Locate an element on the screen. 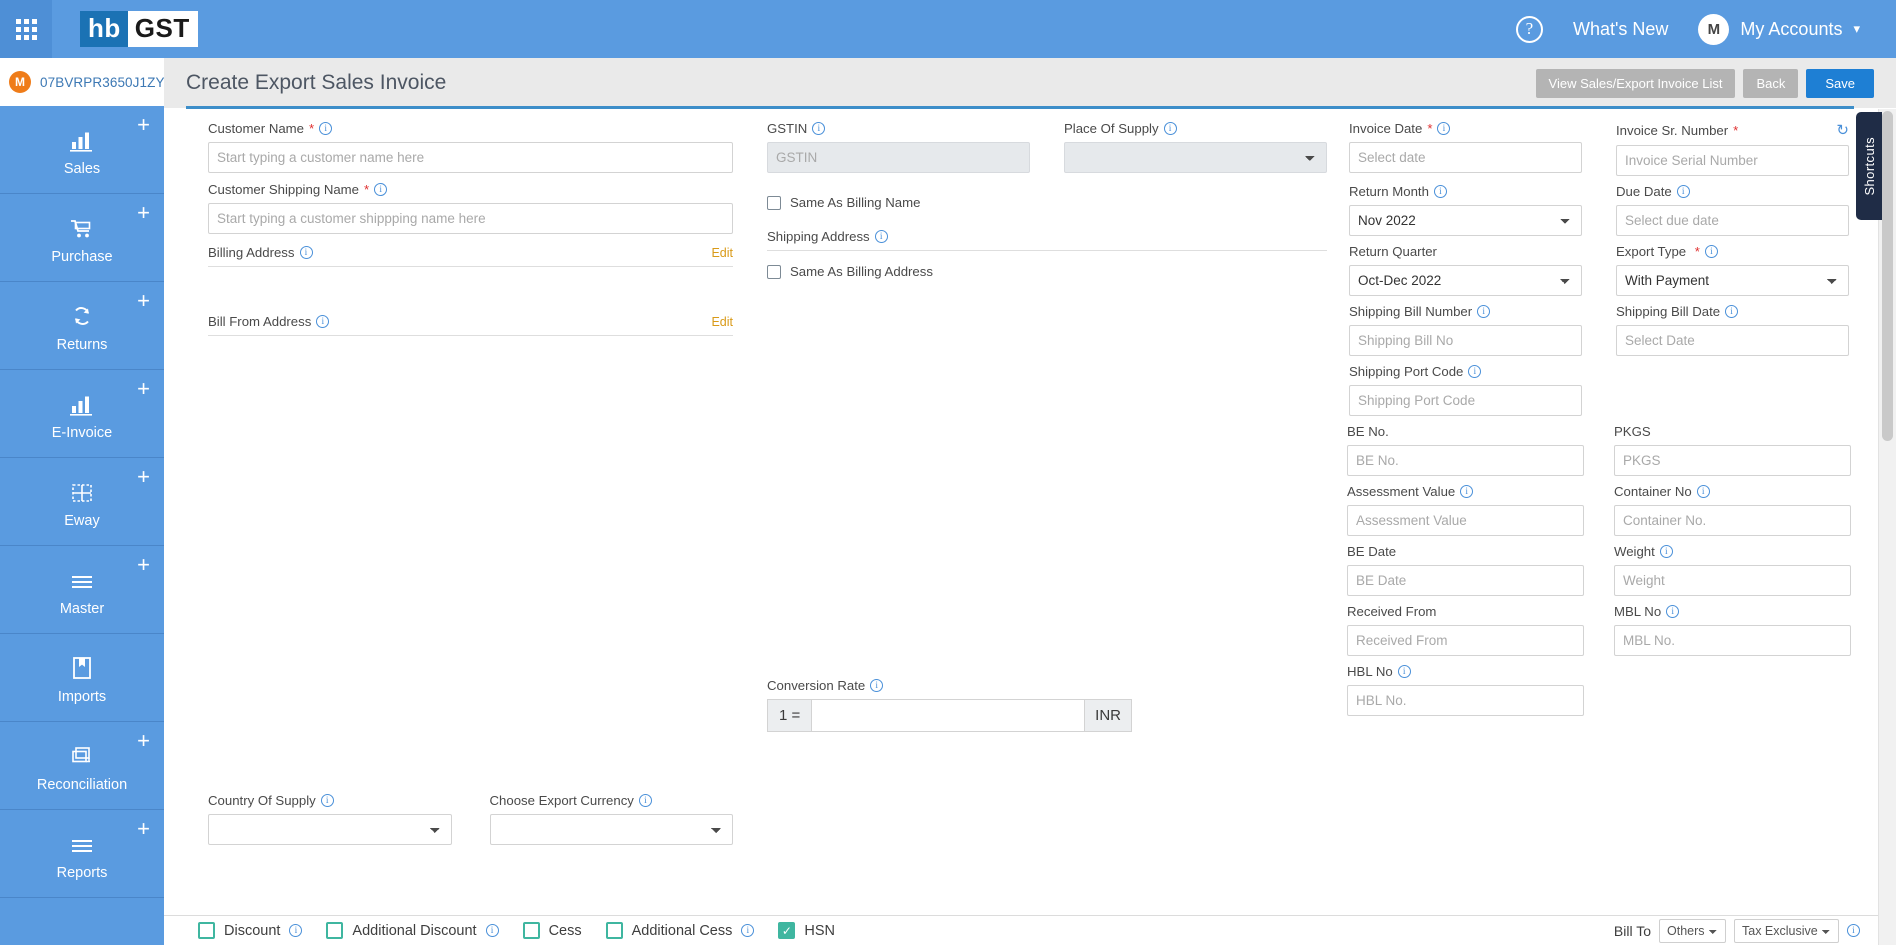 The image size is (1896, 945). vertical-scrollbar is located at coordinates (1887, 527).